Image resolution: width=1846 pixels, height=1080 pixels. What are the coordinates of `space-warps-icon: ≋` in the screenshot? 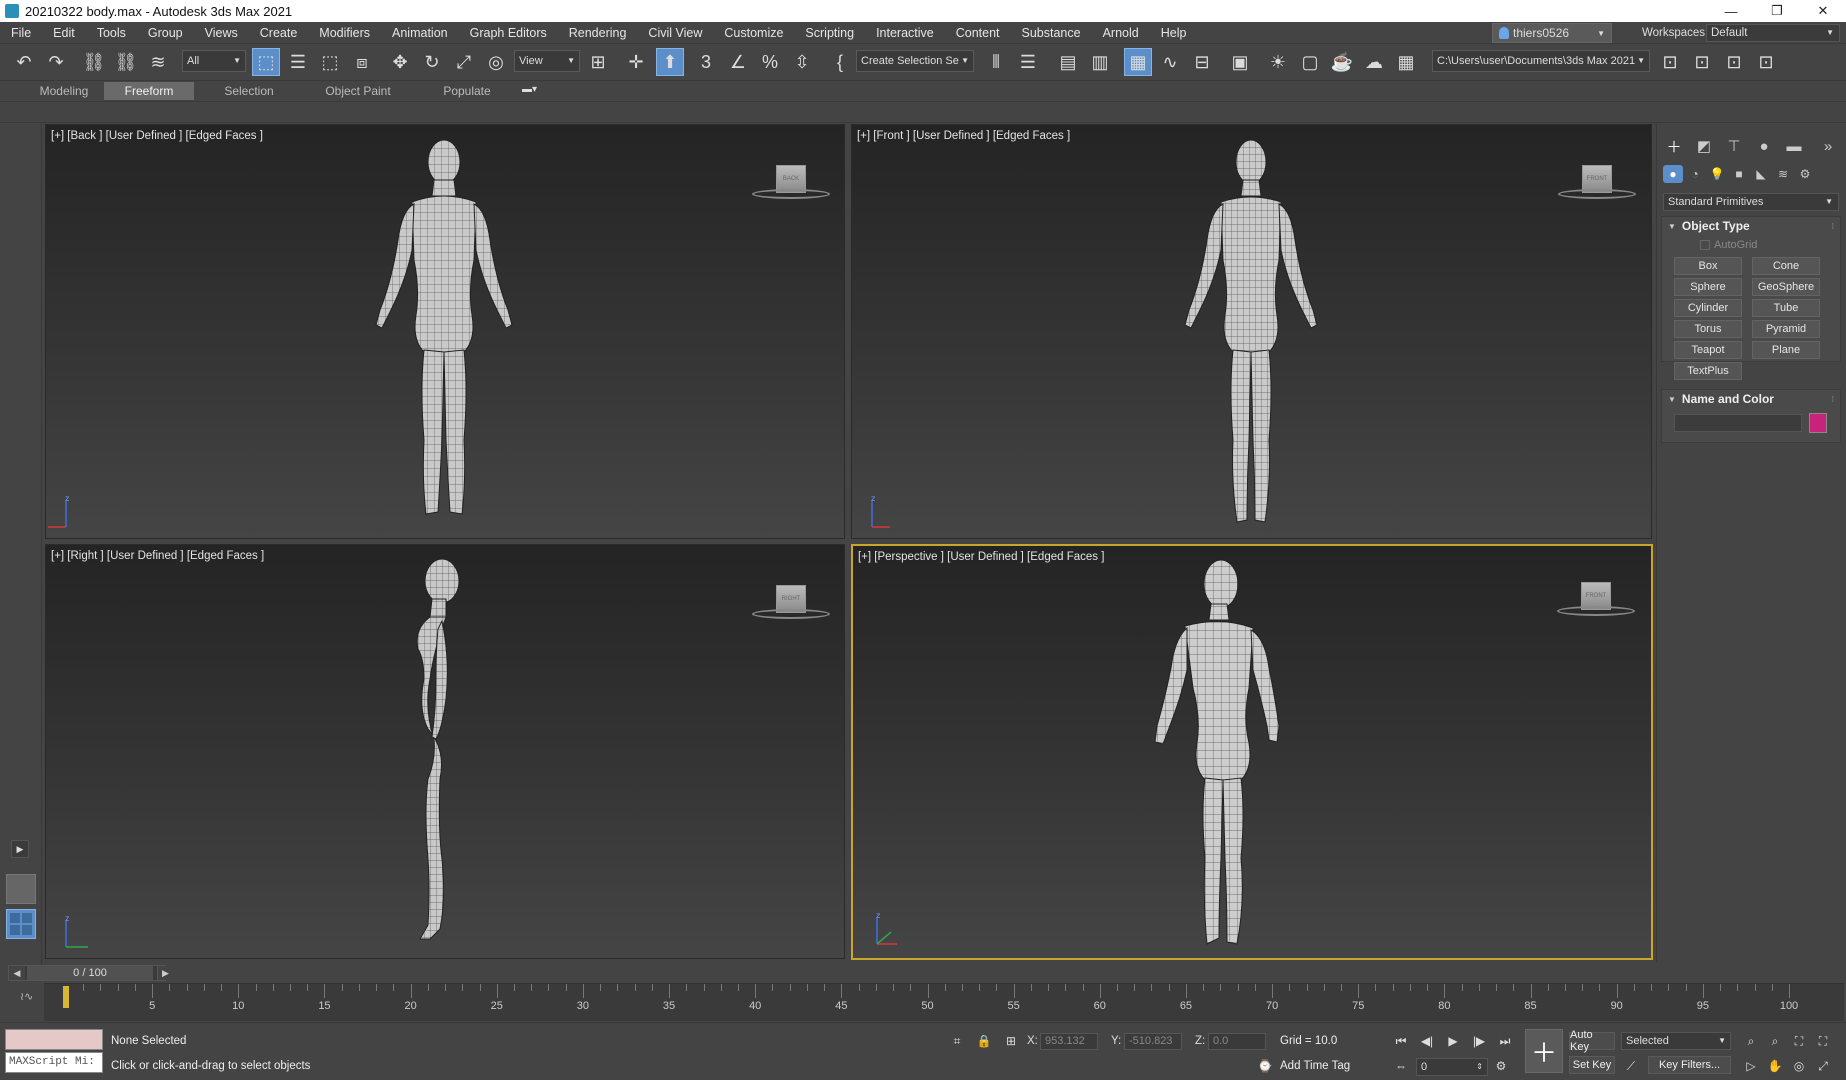 It's located at (1783, 174).